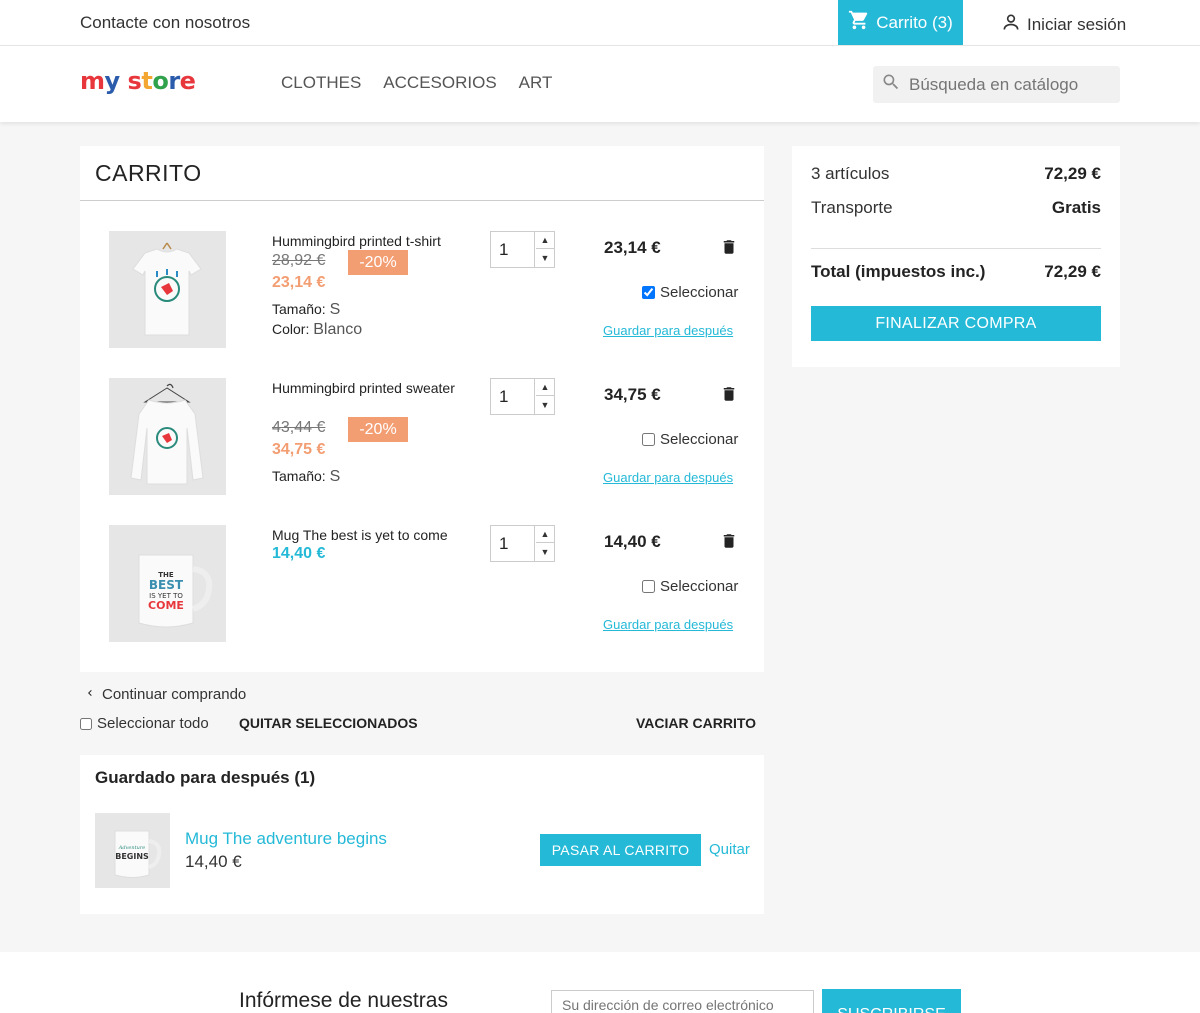 The height and width of the screenshot is (1013, 1200). I want to click on newsletter-email-input, so click(682, 1001).